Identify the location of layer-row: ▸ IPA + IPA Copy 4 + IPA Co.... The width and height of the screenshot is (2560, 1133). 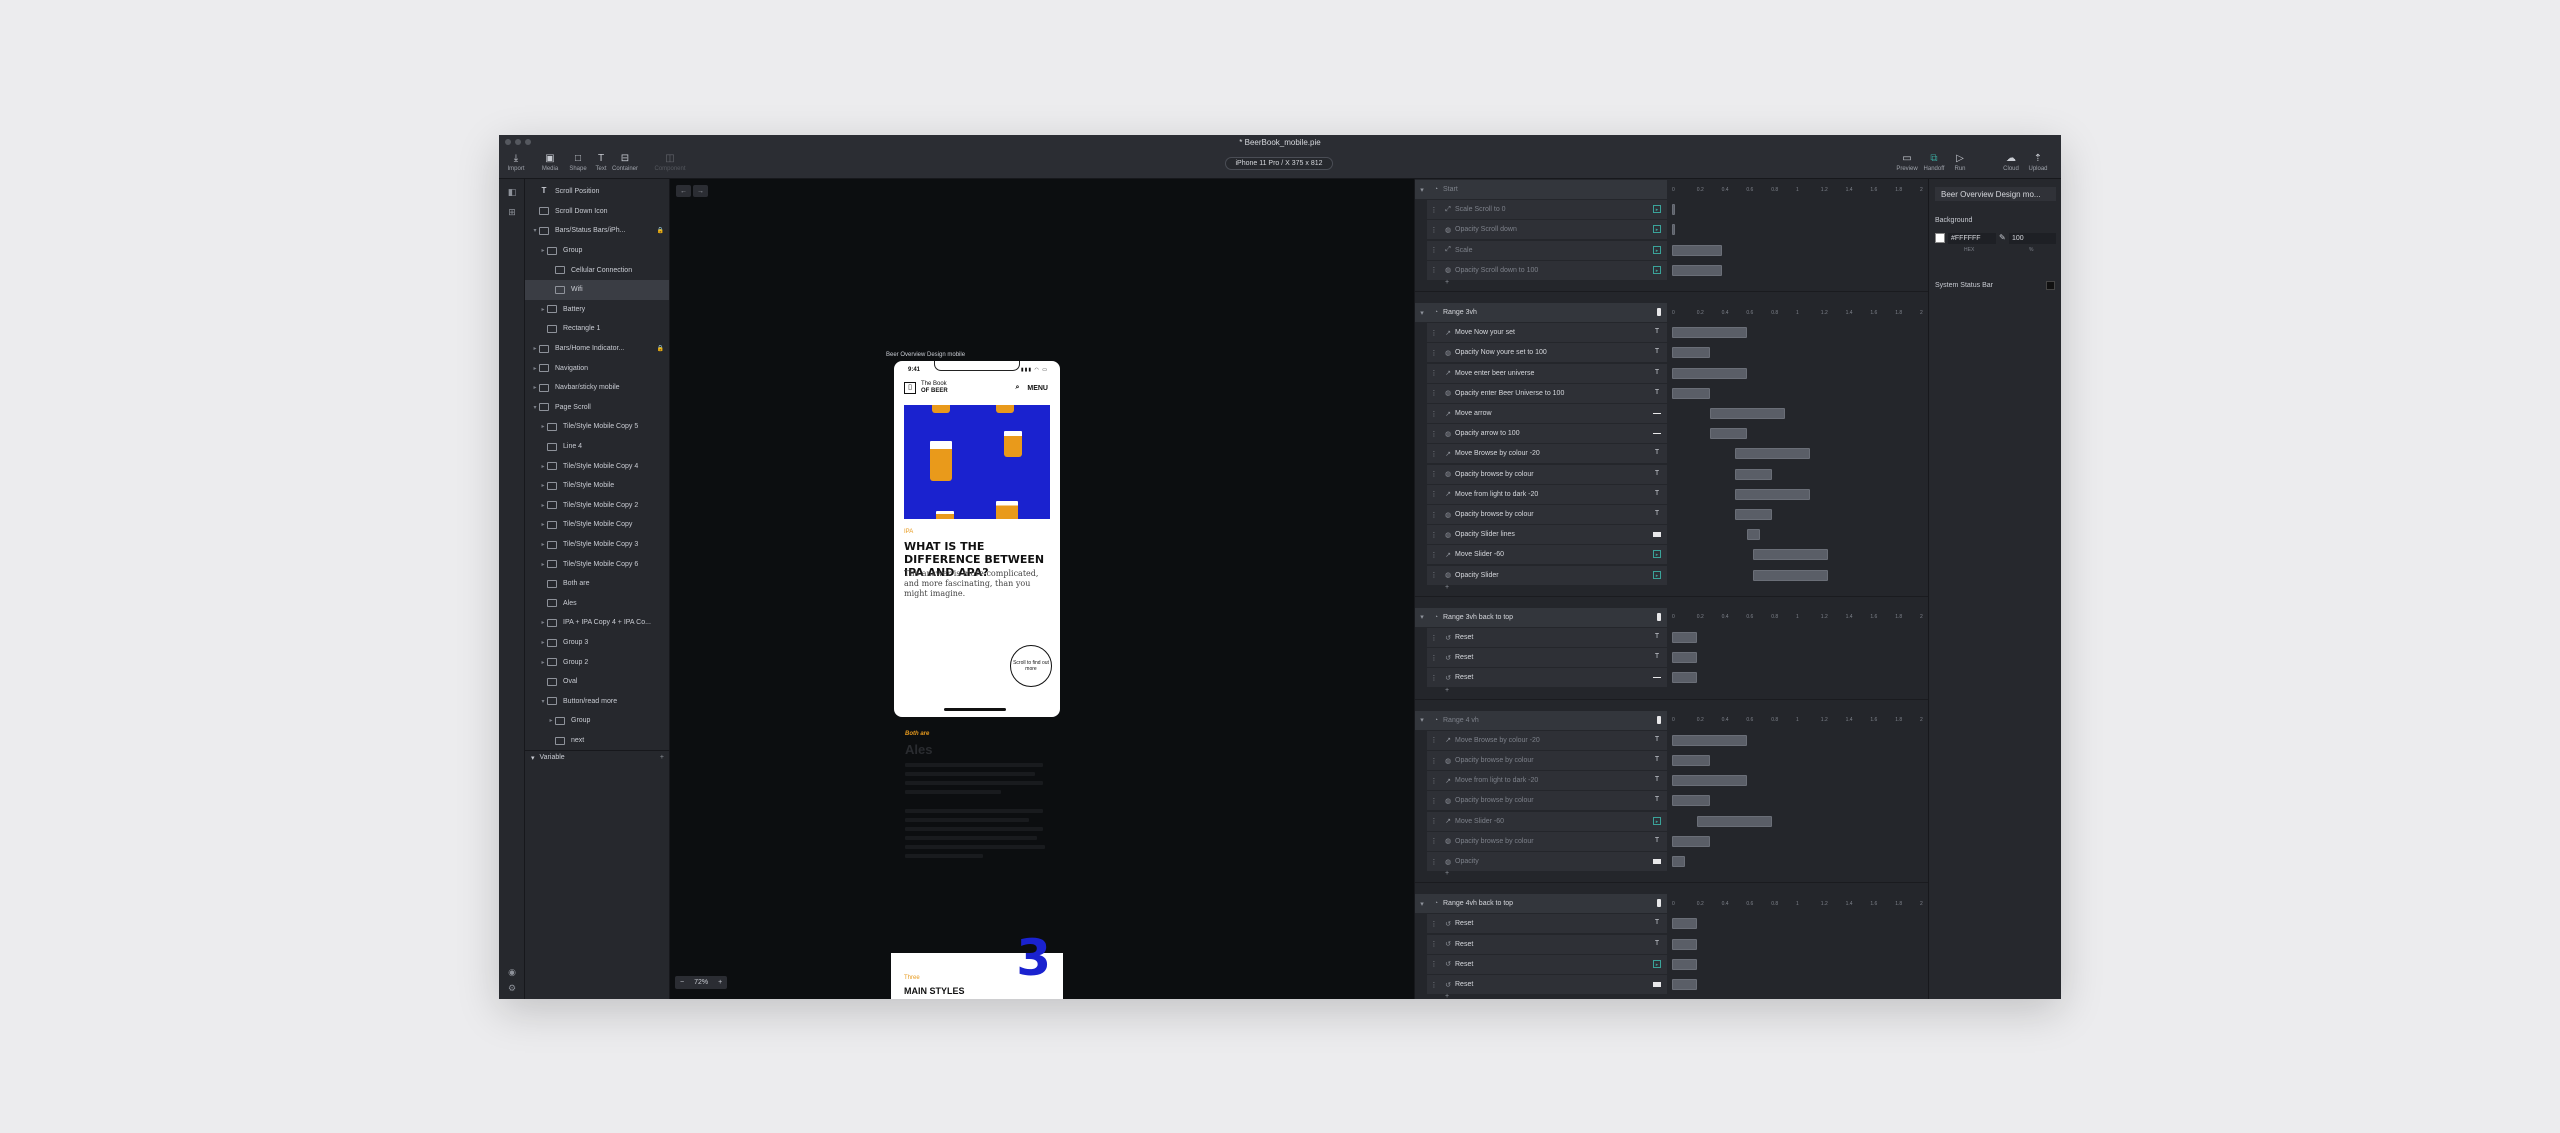
(597, 623).